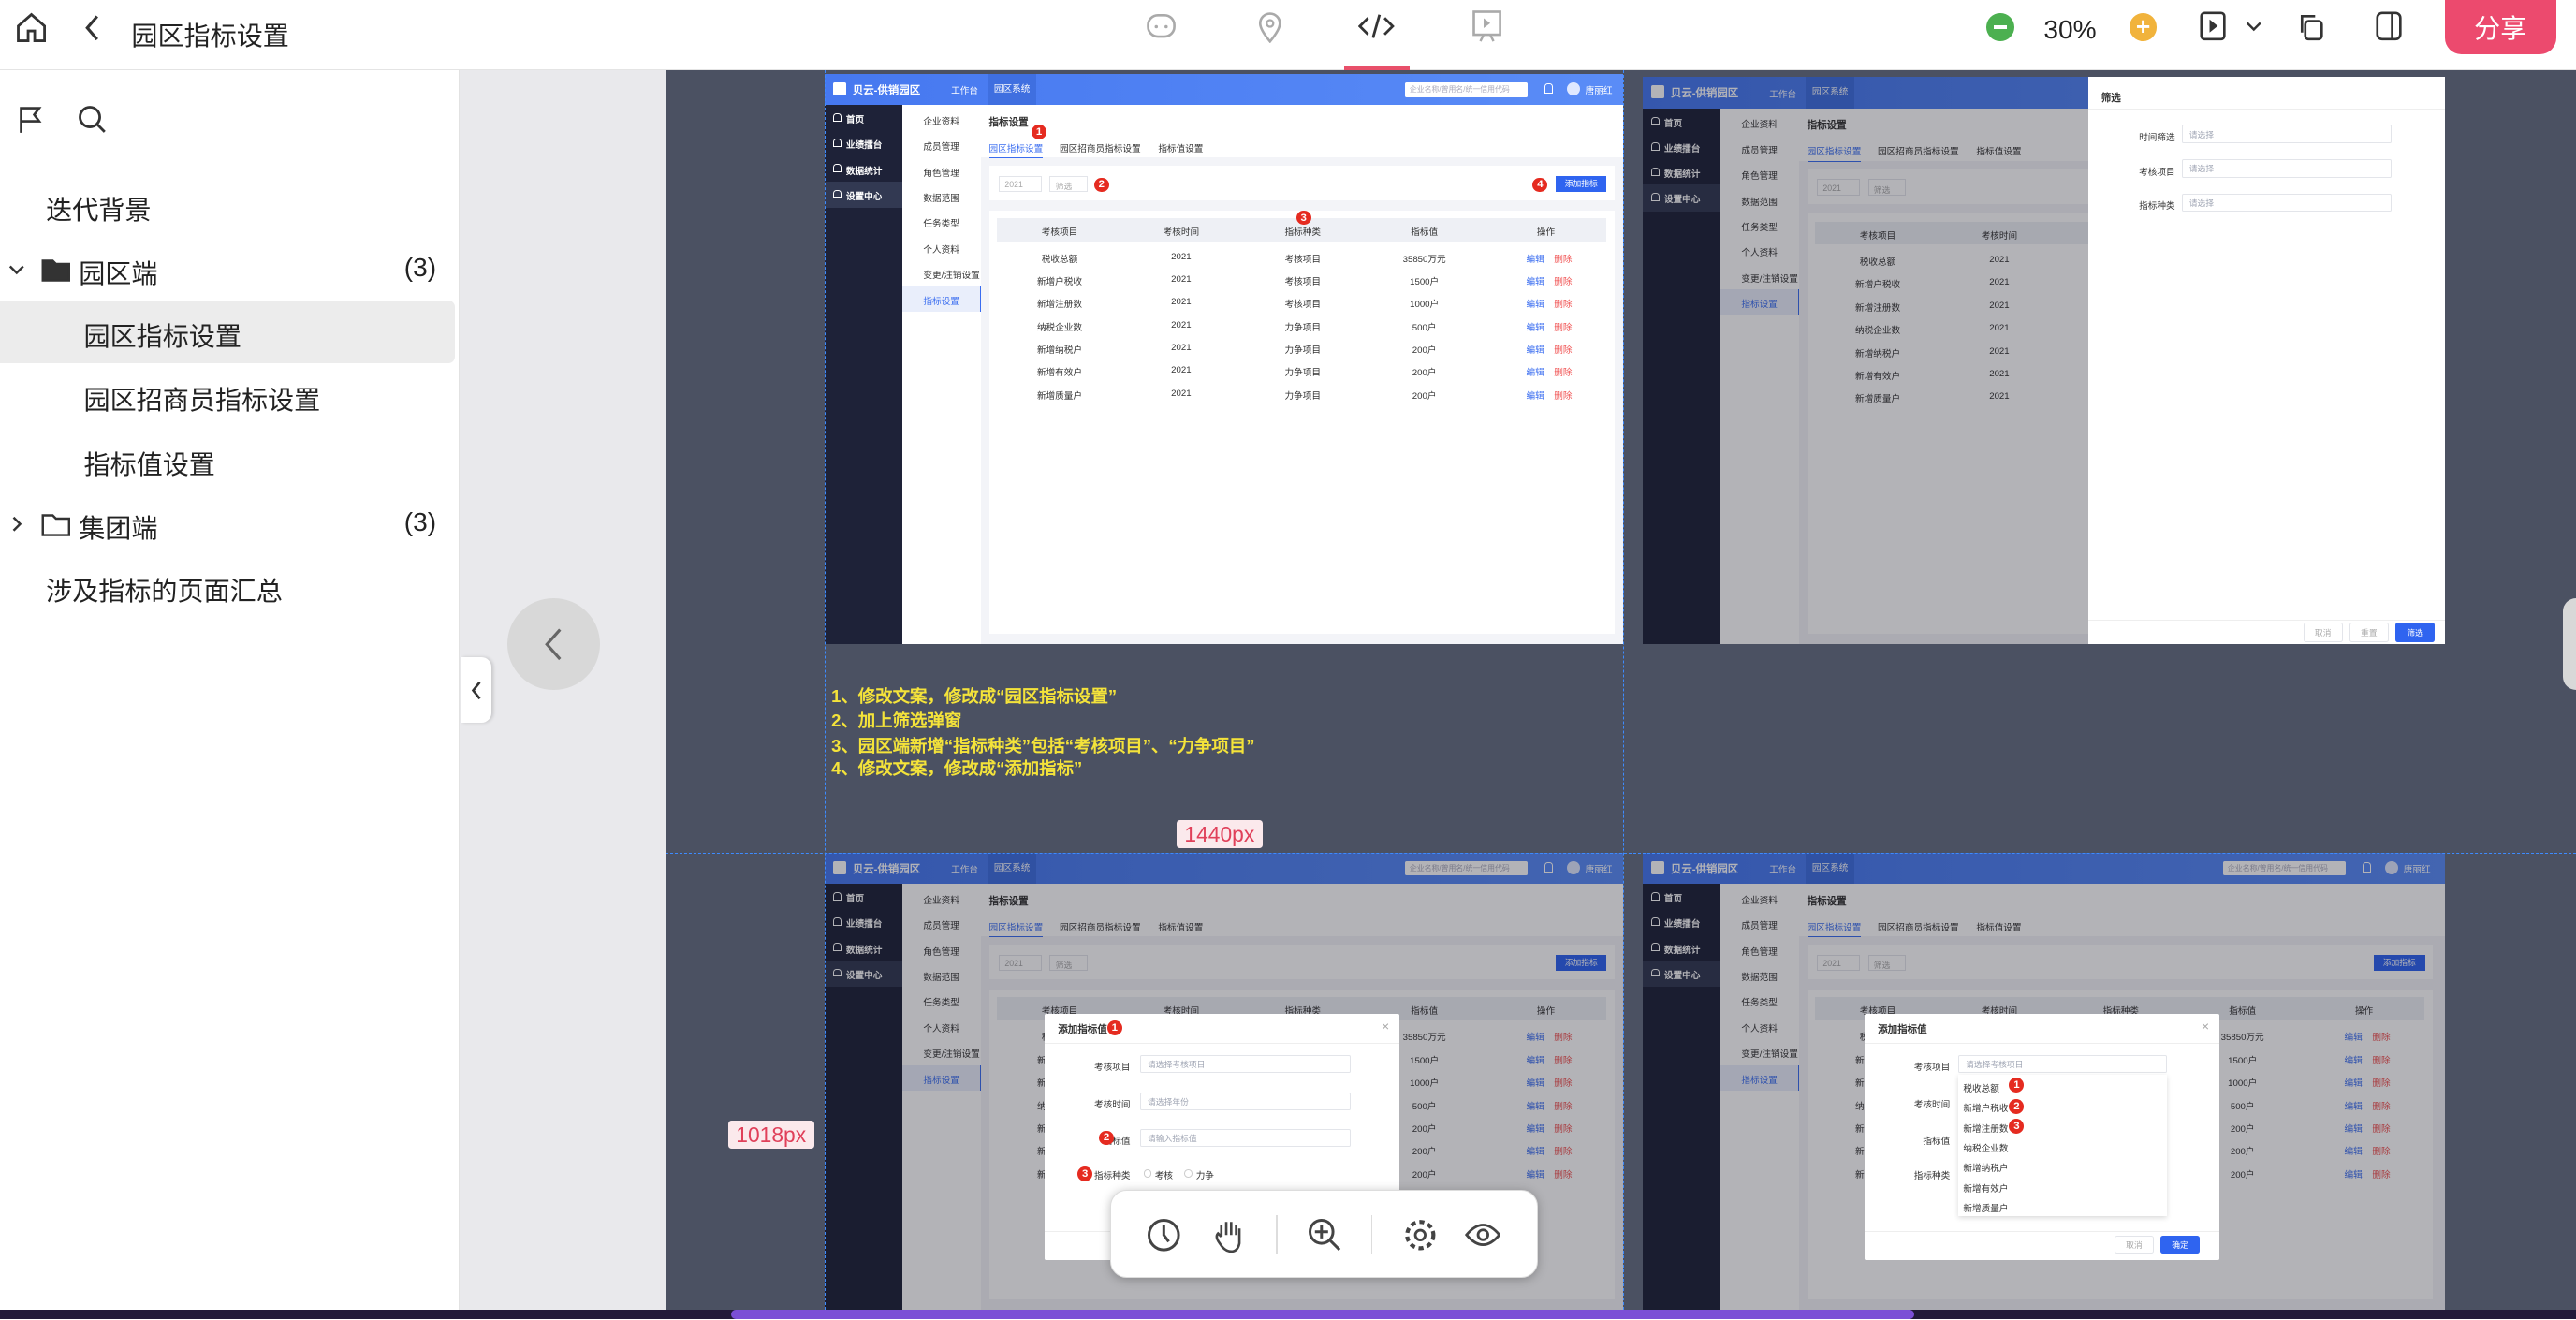 The image size is (2576, 1320). I want to click on sub-nav-item: 个人资料, so click(941, 247).